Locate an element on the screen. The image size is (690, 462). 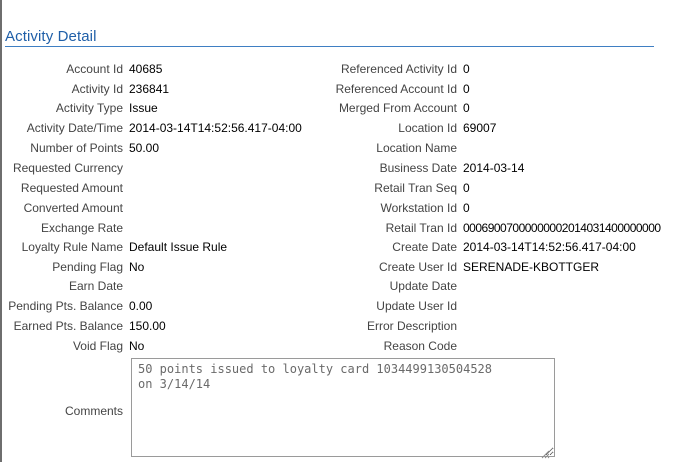
field-label: Create User Id is located at coordinates (417, 267).